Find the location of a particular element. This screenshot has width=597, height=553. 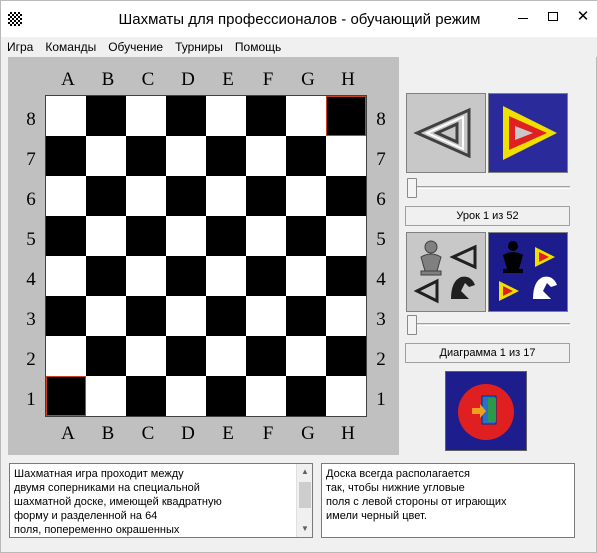

board-square-d4 is located at coordinates (186, 276).